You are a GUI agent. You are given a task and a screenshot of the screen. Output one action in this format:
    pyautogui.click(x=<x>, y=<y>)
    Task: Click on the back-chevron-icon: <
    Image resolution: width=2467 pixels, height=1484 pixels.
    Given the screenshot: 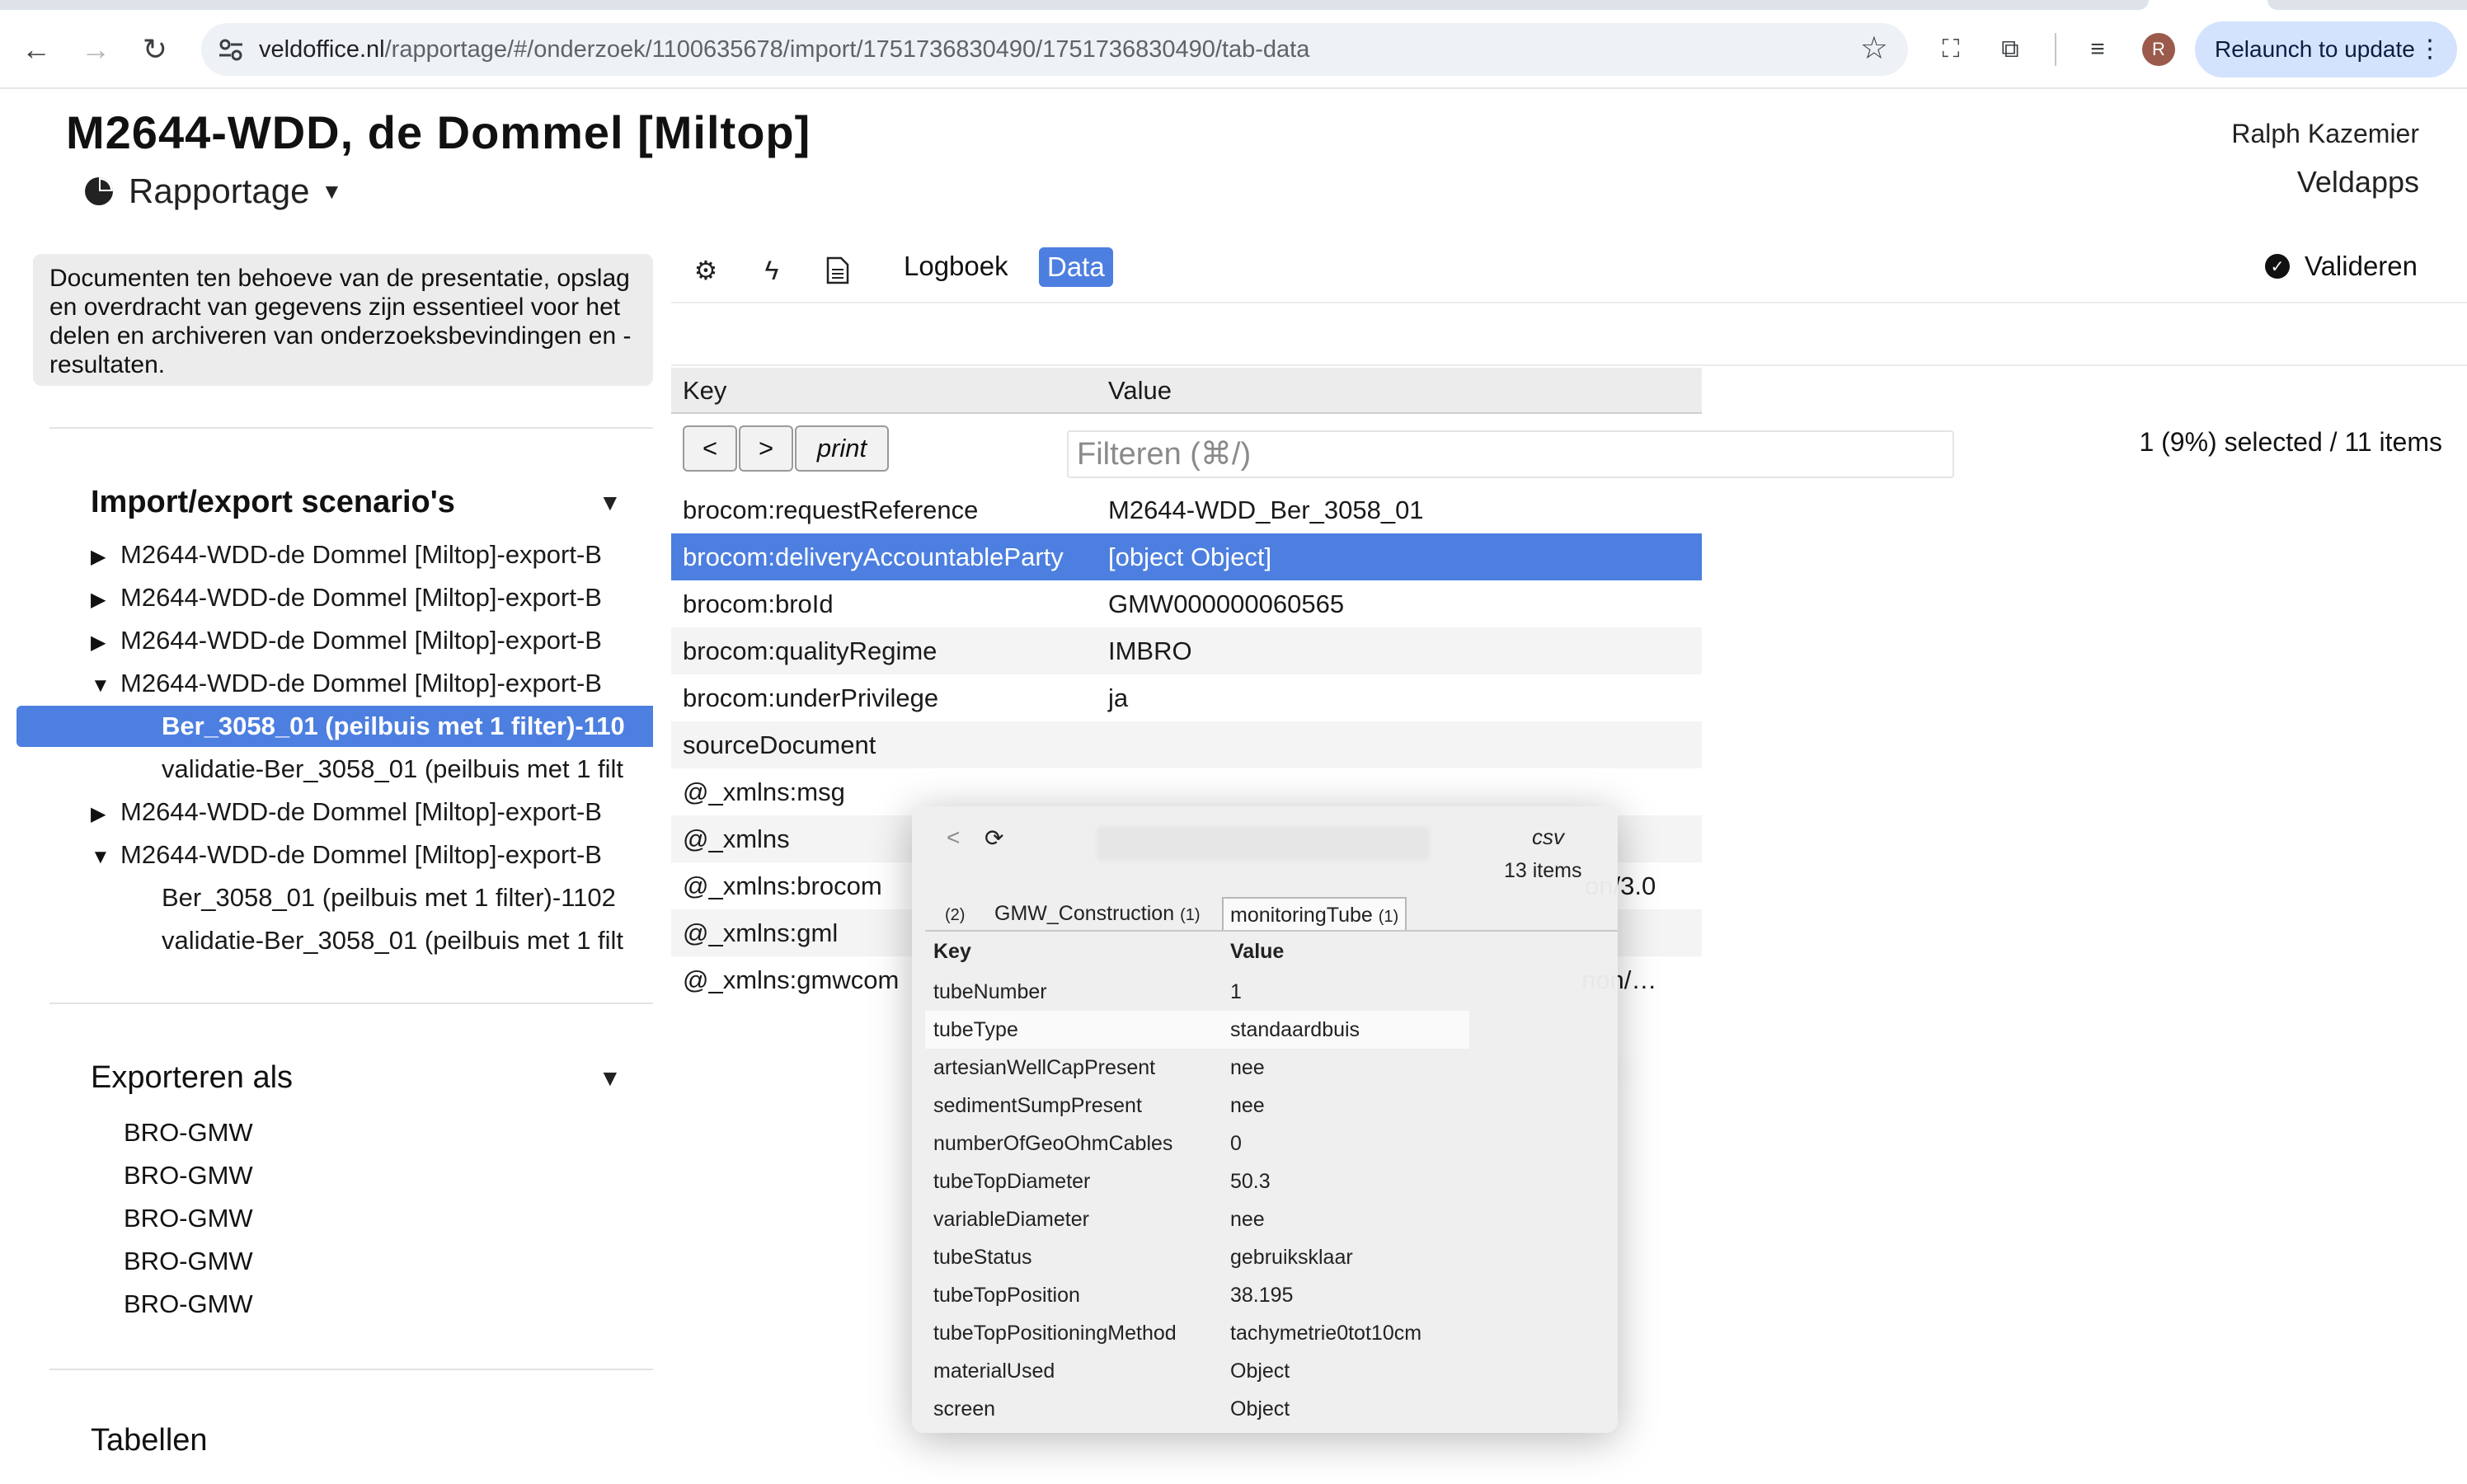 What is the action you would take?
    pyautogui.click(x=954, y=837)
    